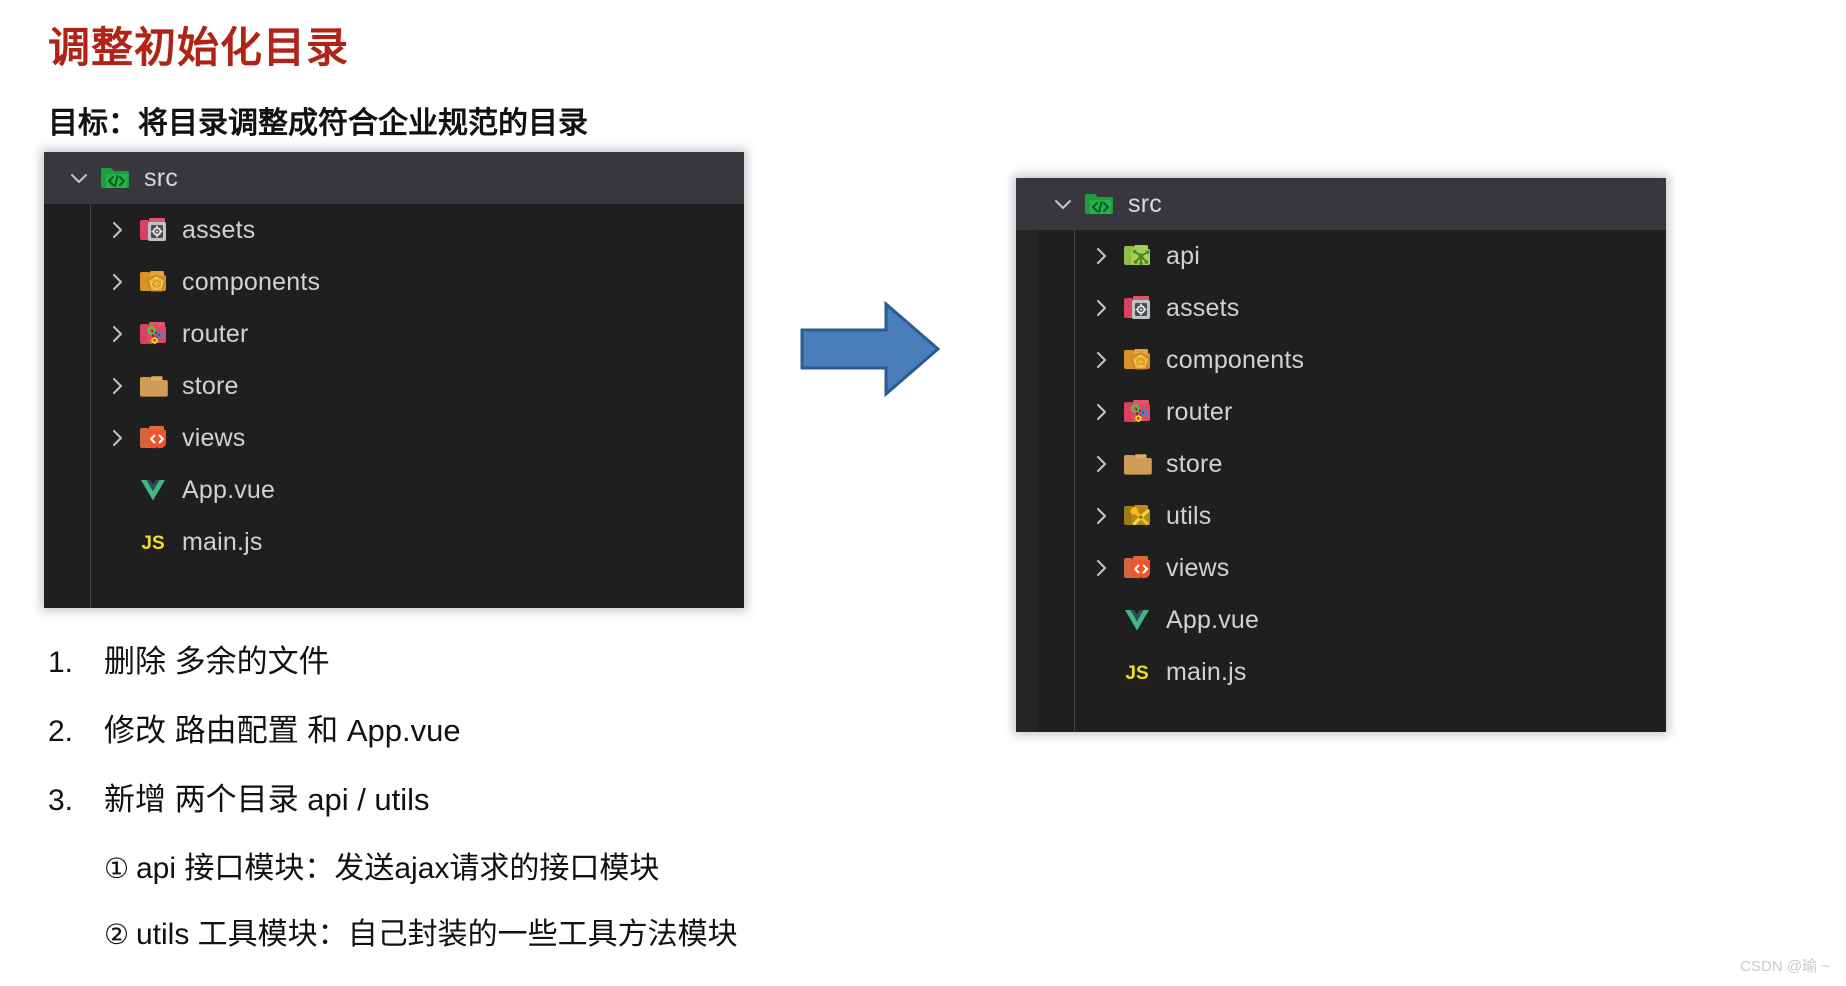 This screenshot has height=986, width=1846. I want to click on sub-list-item: ① api 接口模块：发送ajax请求的接口模块, so click(576, 865).